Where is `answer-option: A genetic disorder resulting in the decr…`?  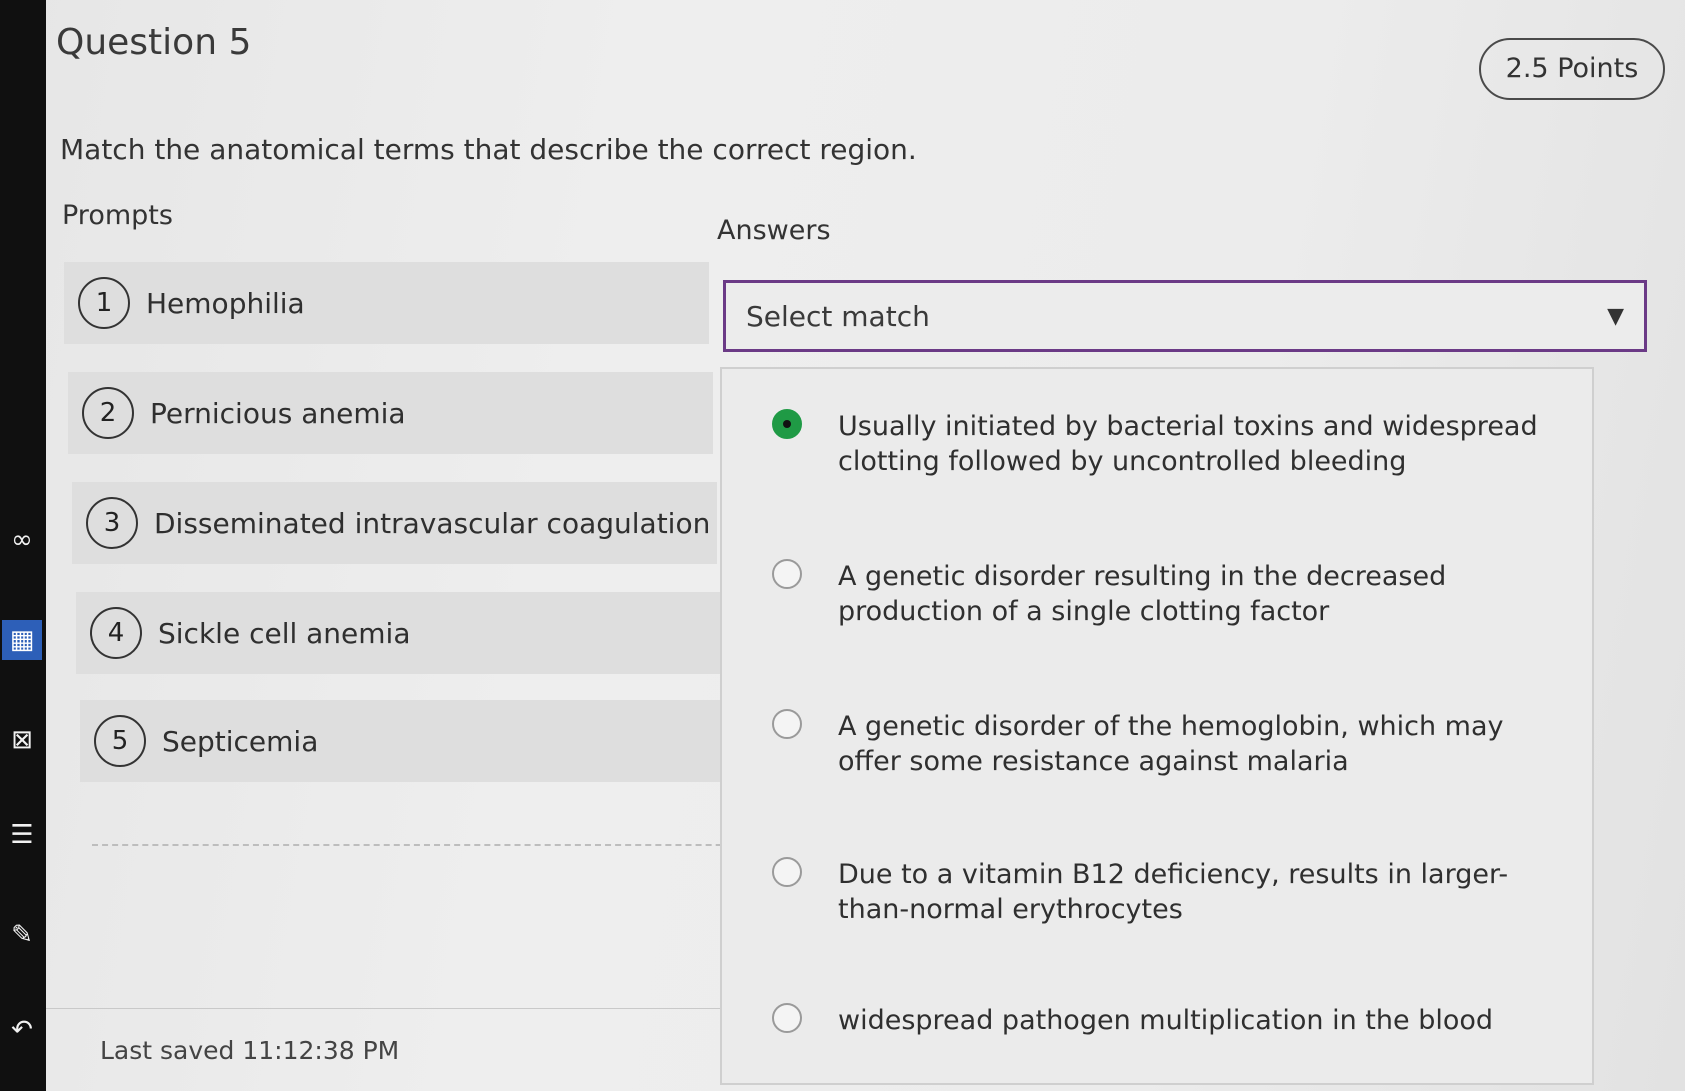
answer-option: A genetic disorder resulting in the decr… is located at coordinates (1157, 594).